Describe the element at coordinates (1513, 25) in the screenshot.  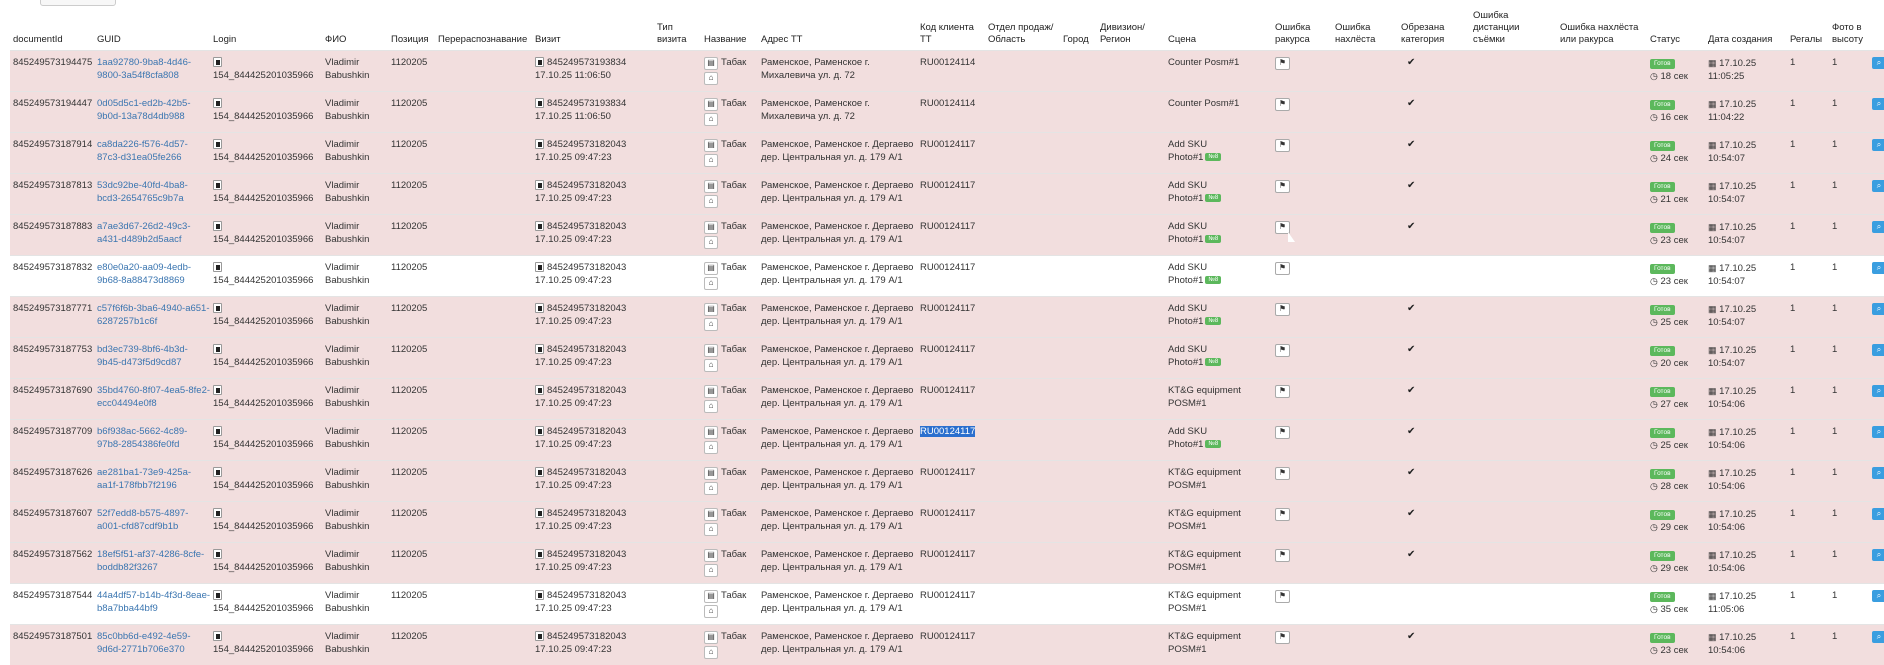
I see `column-header: Ошибка дистанции съёмки` at that location.